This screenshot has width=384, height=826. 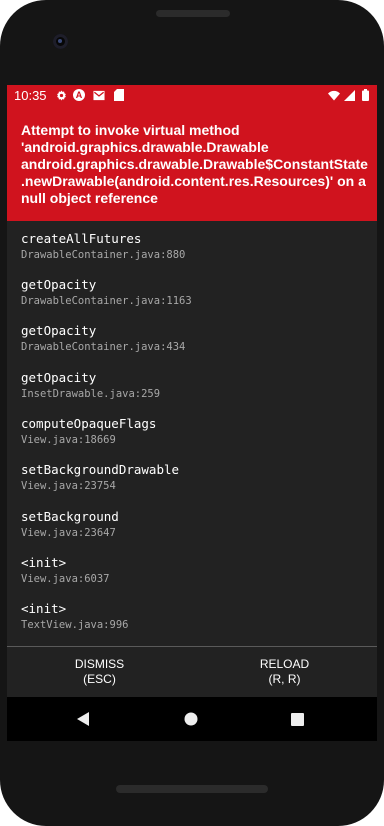 I want to click on frame-location: View.java:18669, so click(x=68, y=440).